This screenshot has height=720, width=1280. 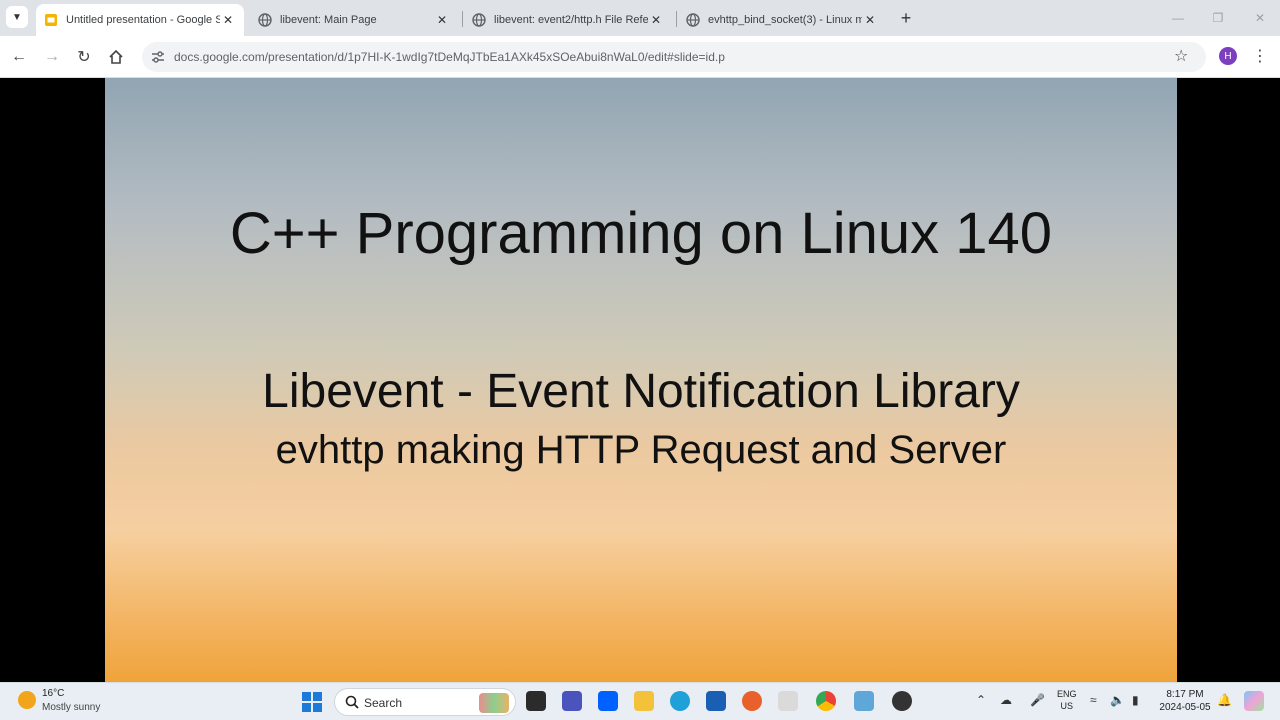 I want to click on slide-title: C++ Programming on Linux 140, so click(x=641, y=233).